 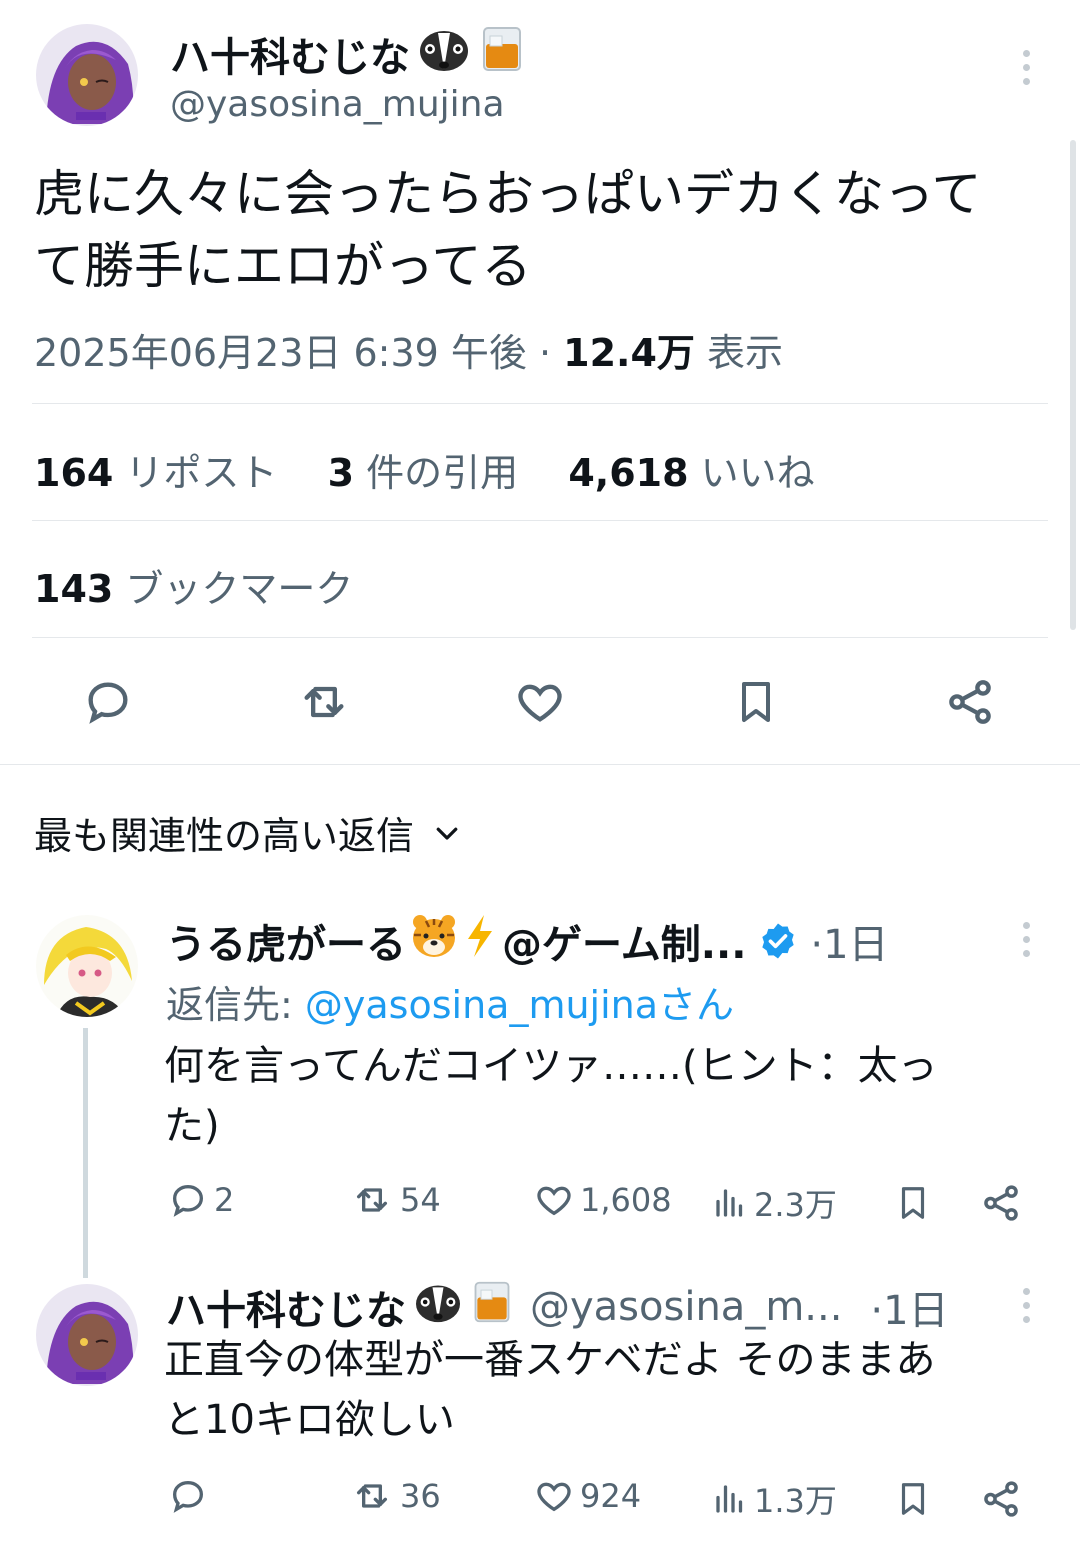 I want to click on reply2-time: ·1日, so click(x=909, y=1307).